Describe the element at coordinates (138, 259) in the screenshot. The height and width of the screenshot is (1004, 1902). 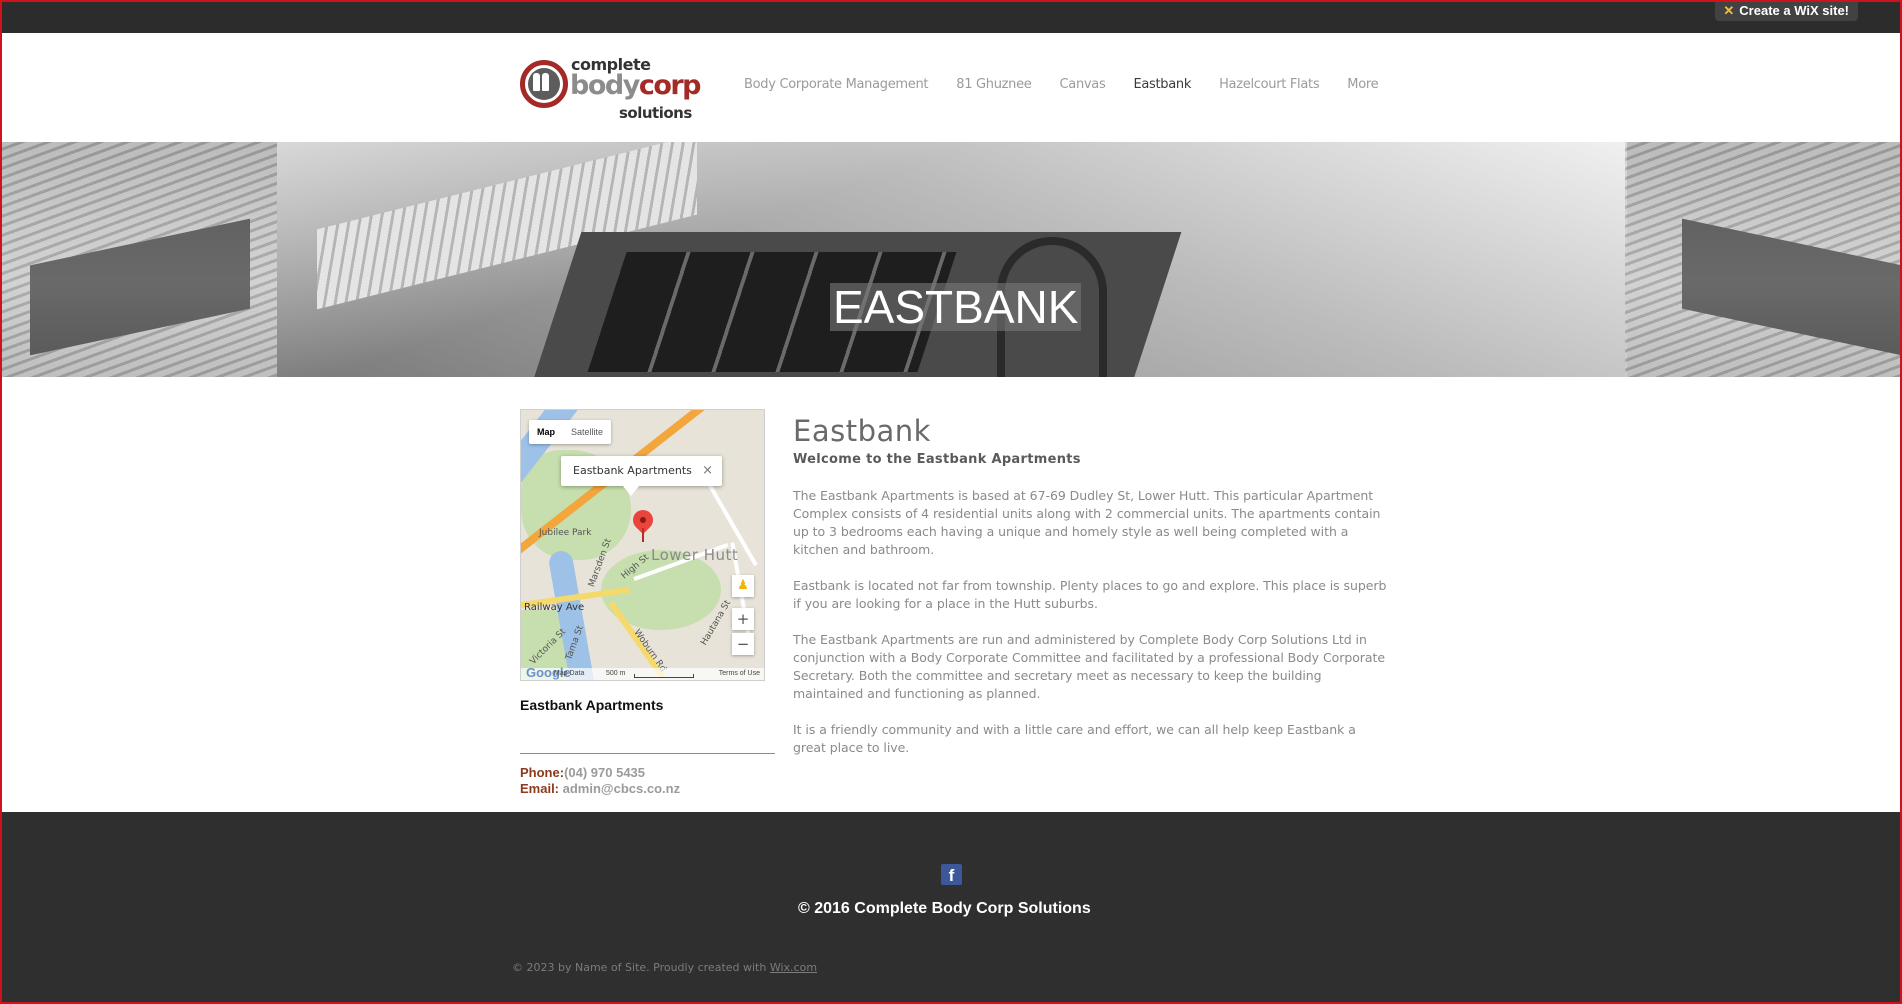
I see `banner-side-image-left` at that location.